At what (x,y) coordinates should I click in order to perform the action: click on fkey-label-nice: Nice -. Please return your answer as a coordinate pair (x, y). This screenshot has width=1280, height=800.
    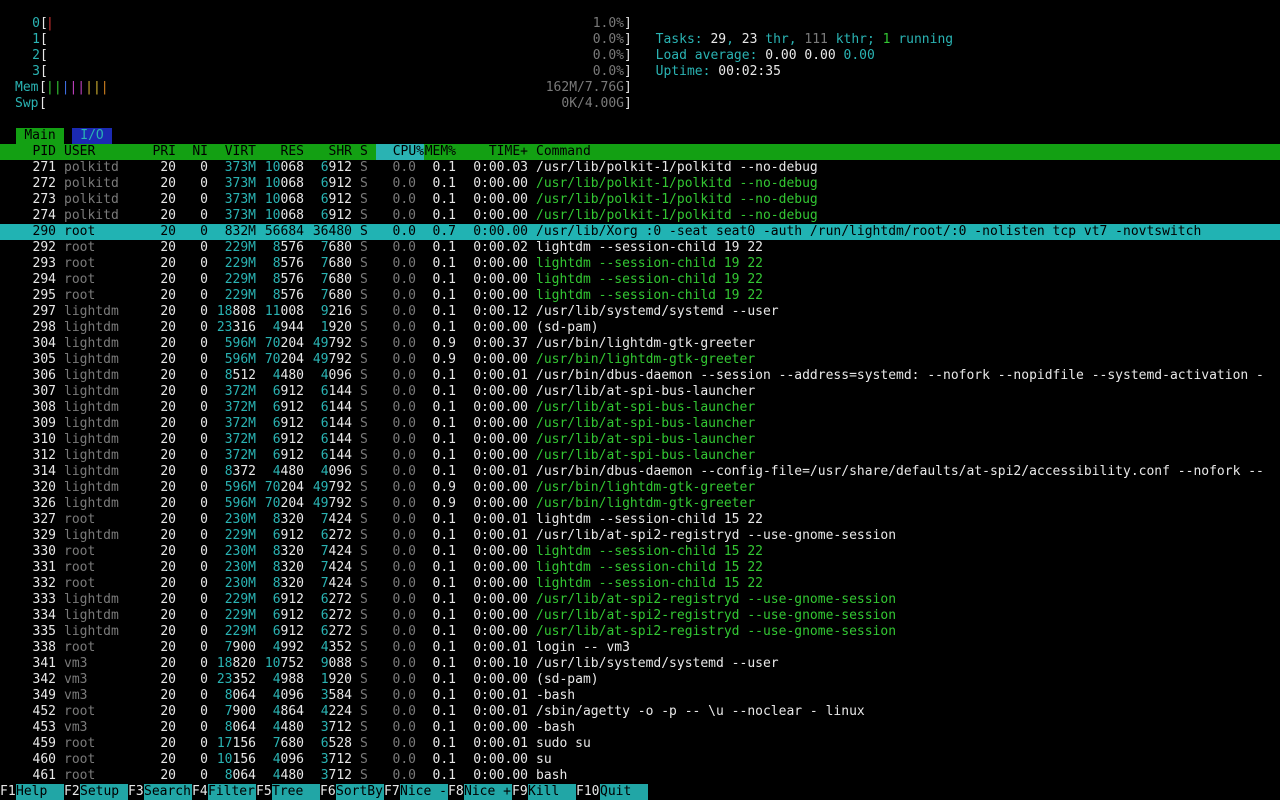
    Looking at the image, I should click on (424, 792).